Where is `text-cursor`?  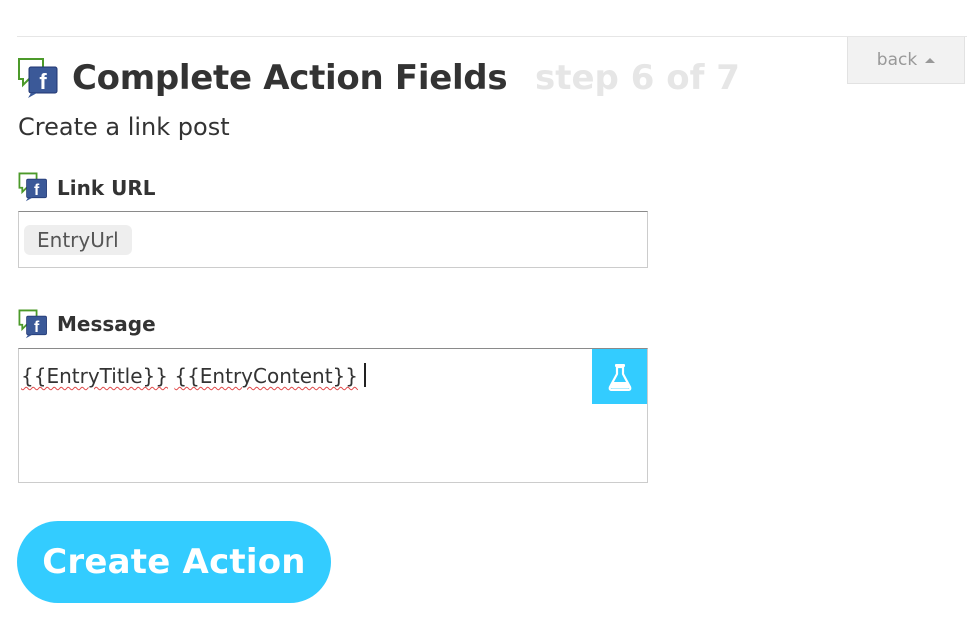 text-cursor is located at coordinates (365, 375).